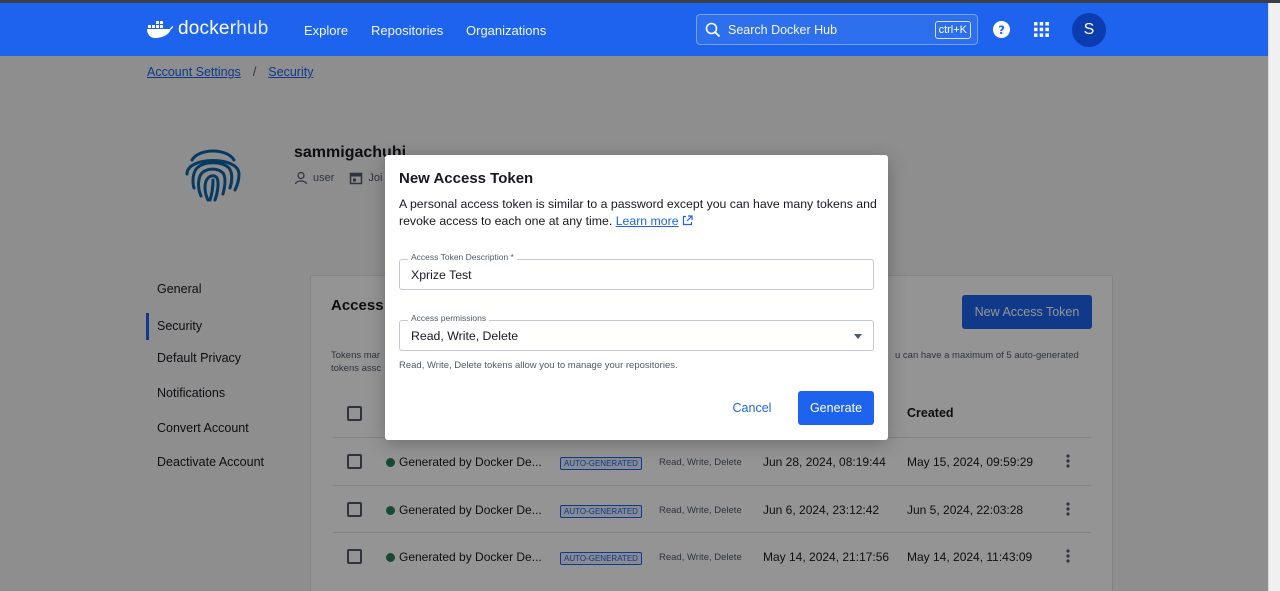 This screenshot has height=591, width=1280. Describe the element at coordinates (506, 30) in the screenshot. I see `nav-organizations: Organizations` at that location.